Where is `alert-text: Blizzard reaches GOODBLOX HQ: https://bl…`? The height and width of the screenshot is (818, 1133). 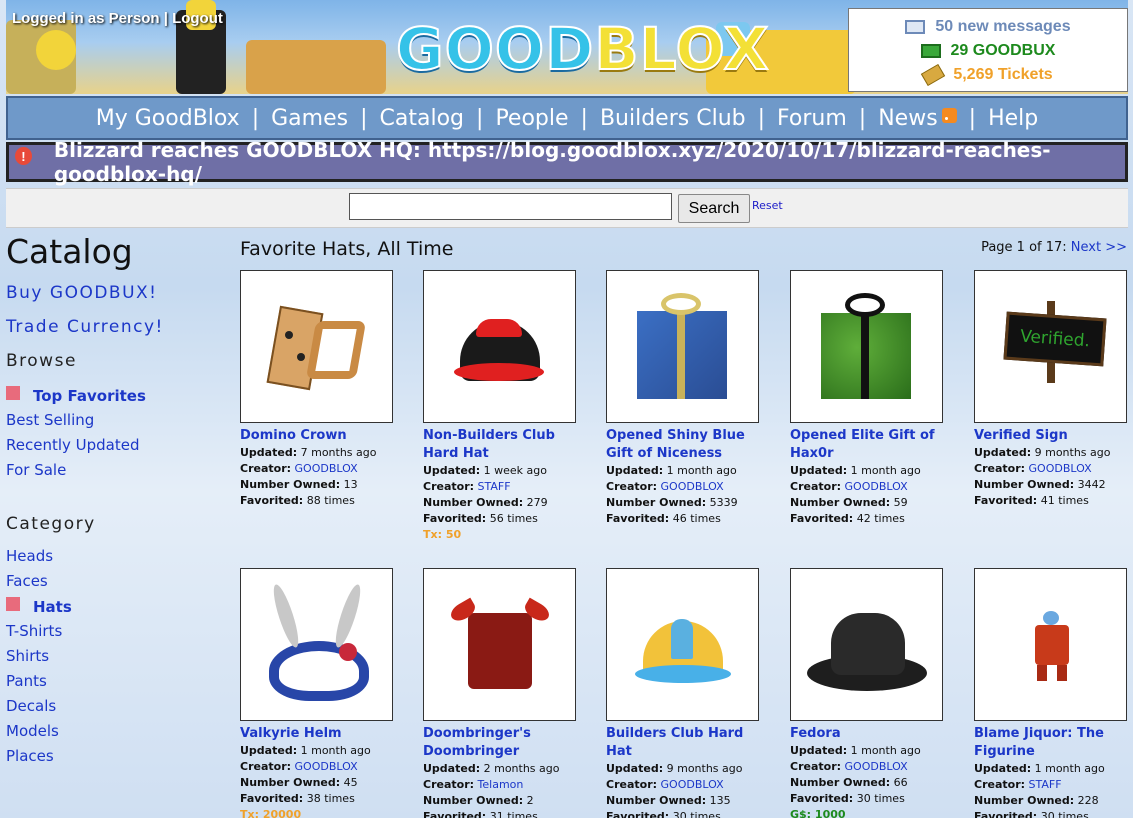 alert-text: Blizzard reaches GOODBLOX HQ: https://bl… is located at coordinates (589, 162).